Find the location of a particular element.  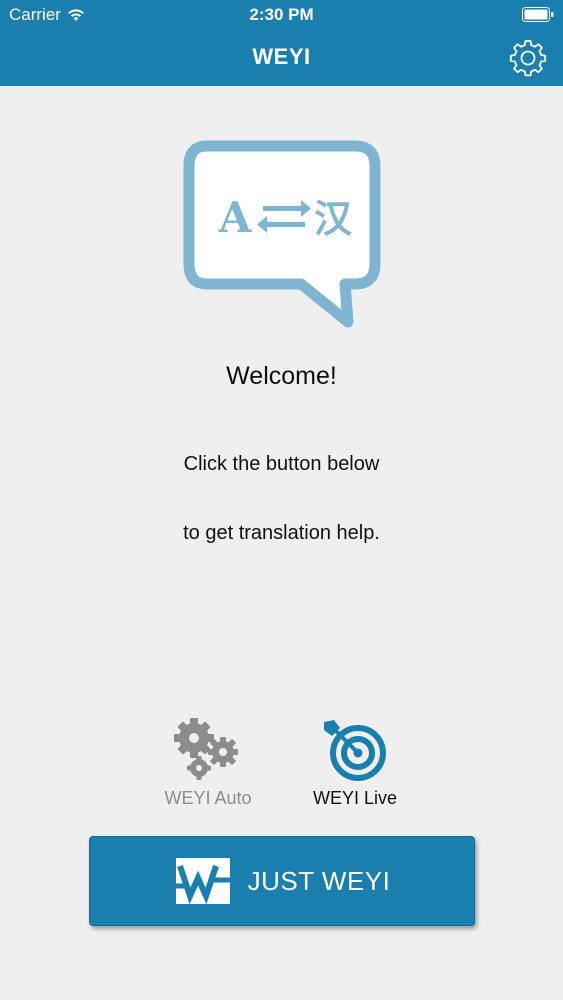

status-time: 2:30 PM is located at coordinates (281, 14).